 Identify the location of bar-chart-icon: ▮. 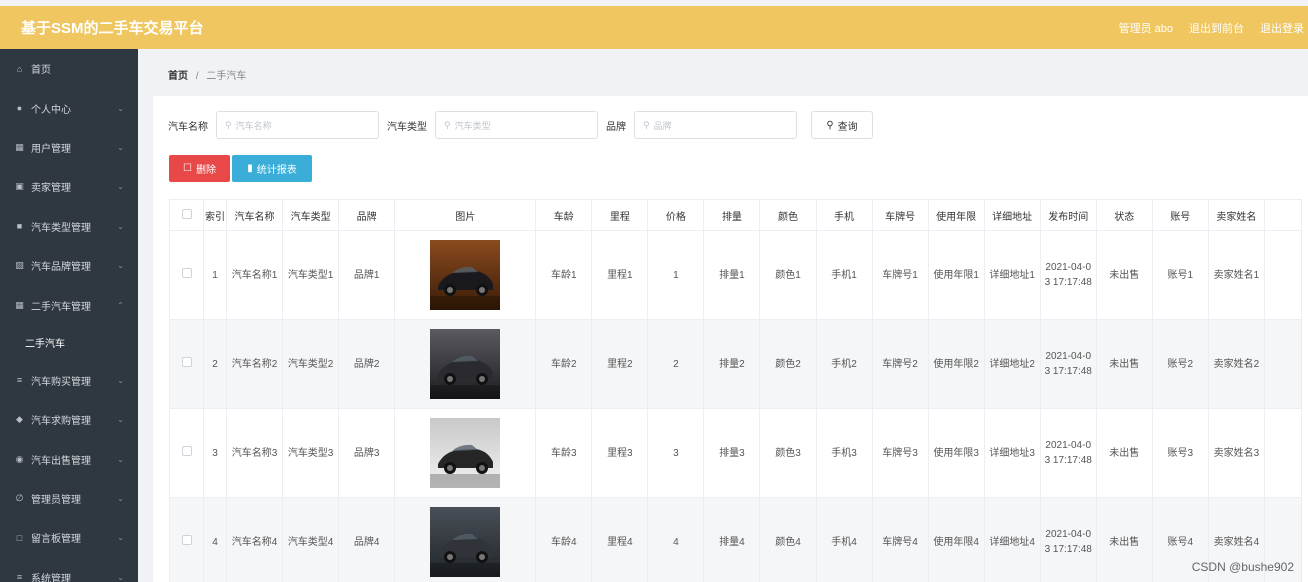
(250, 168).